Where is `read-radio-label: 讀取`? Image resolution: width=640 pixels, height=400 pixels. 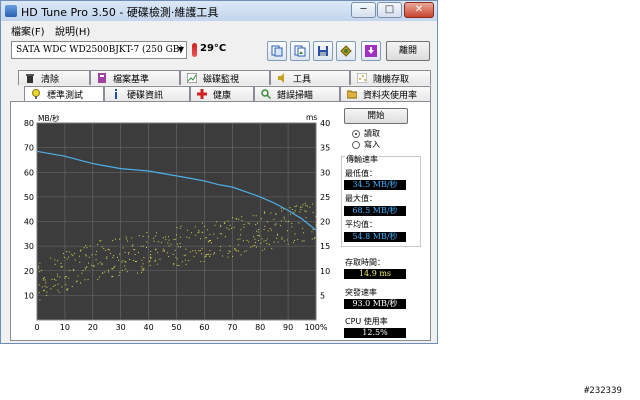
read-radio-label: 讀取 is located at coordinates (372, 133).